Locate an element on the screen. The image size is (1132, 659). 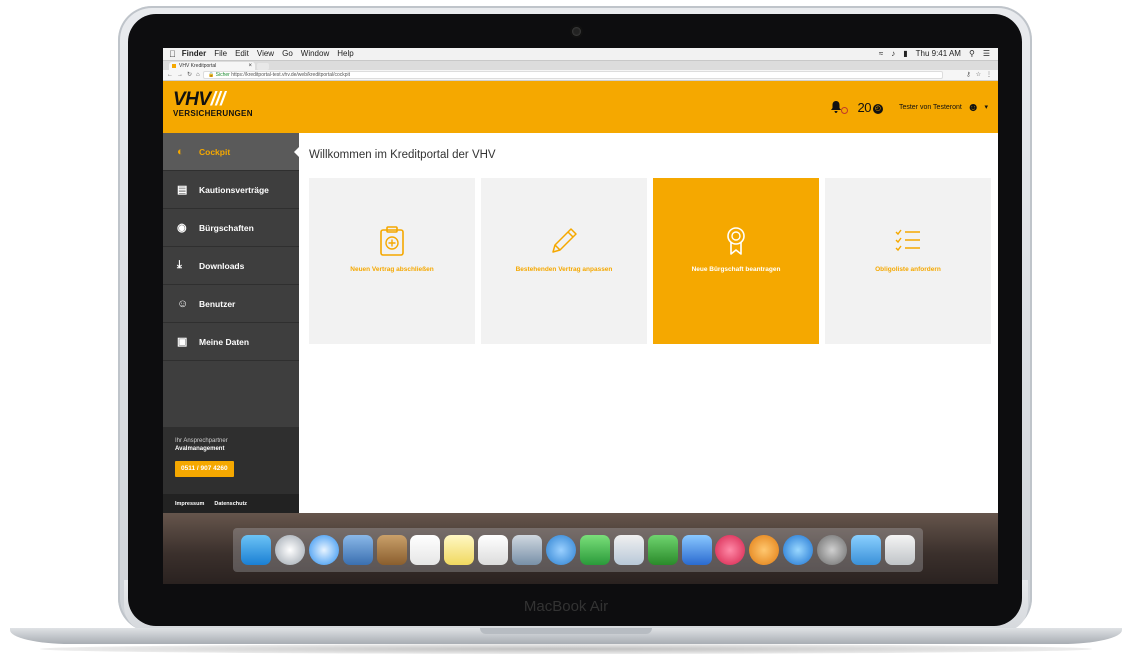
clock-icon: ◴ is located at coordinates (877, 108).